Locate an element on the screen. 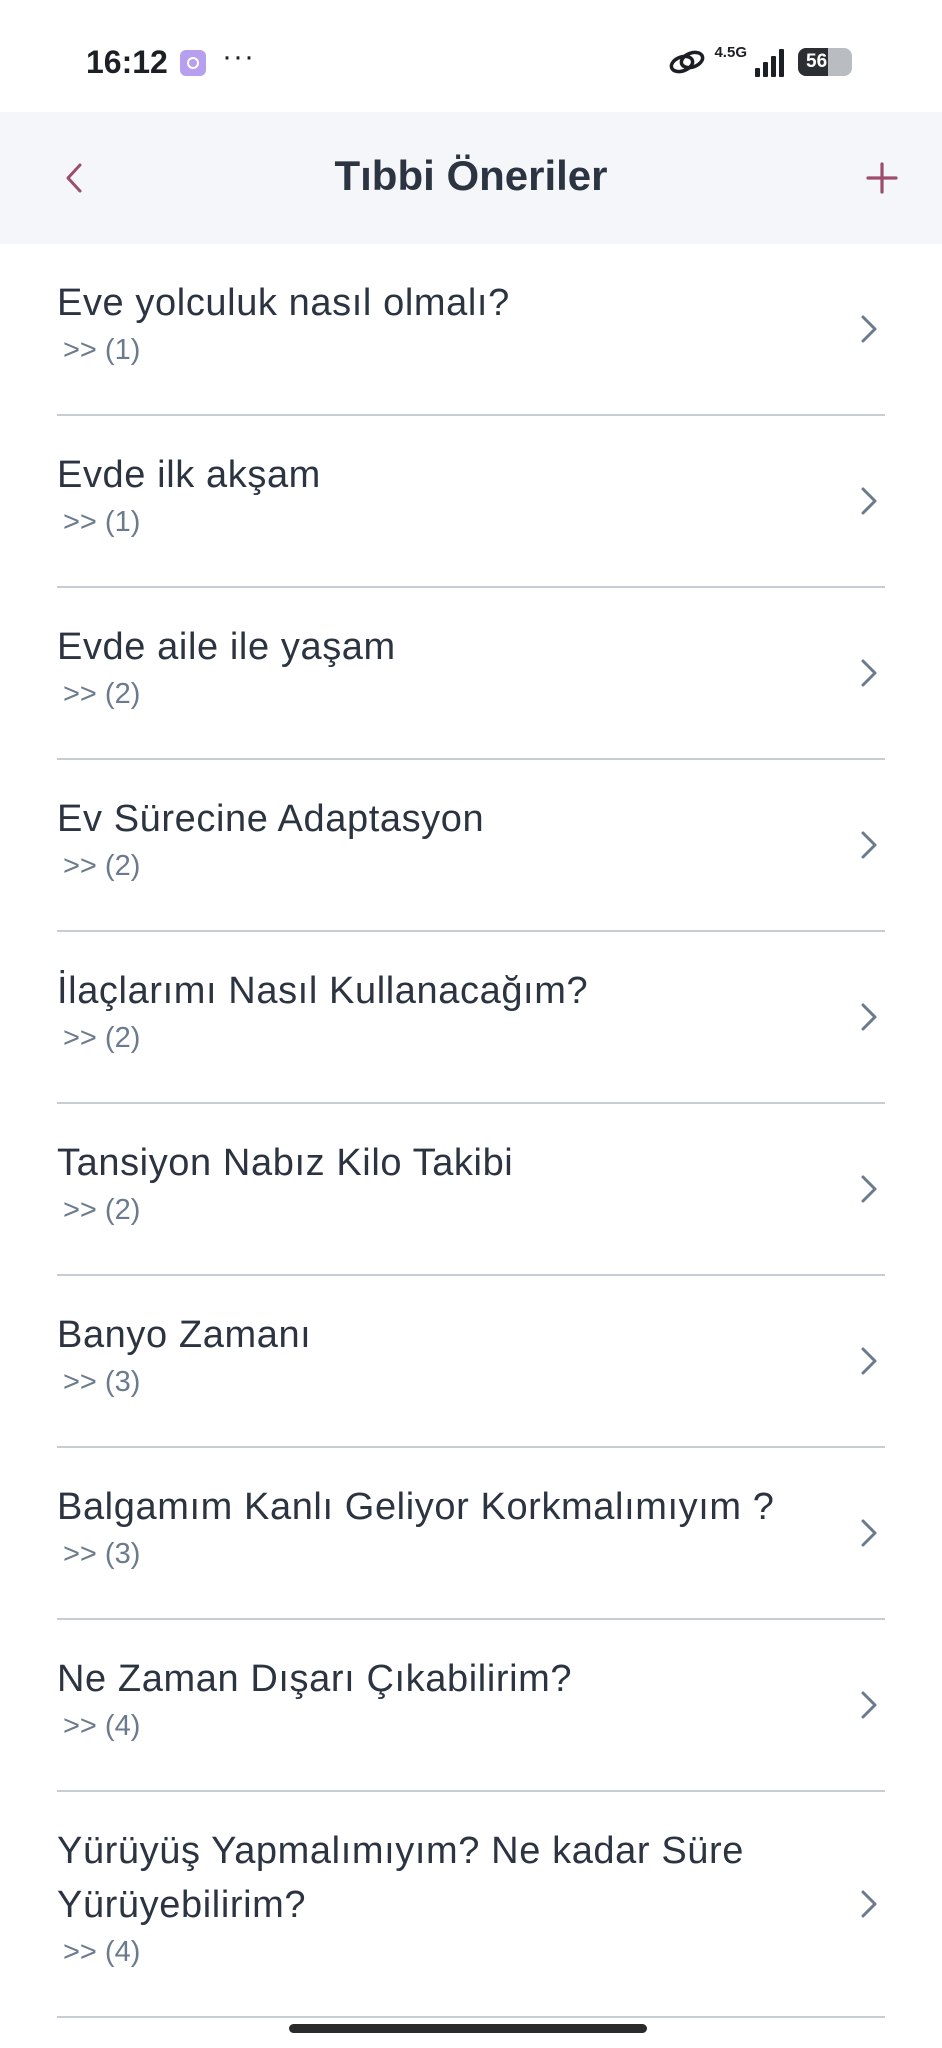 The height and width of the screenshot is (2048, 942). list-item-title: Eve yolculuk nasıl olmalı? is located at coordinates (283, 303).